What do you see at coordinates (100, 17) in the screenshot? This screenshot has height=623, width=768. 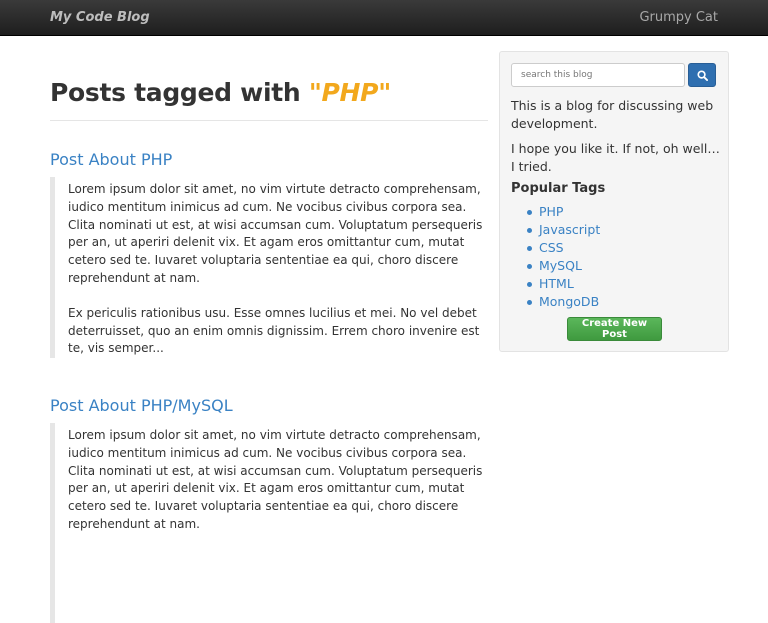 I see `brand-link: My Code Blog` at bounding box center [100, 17].